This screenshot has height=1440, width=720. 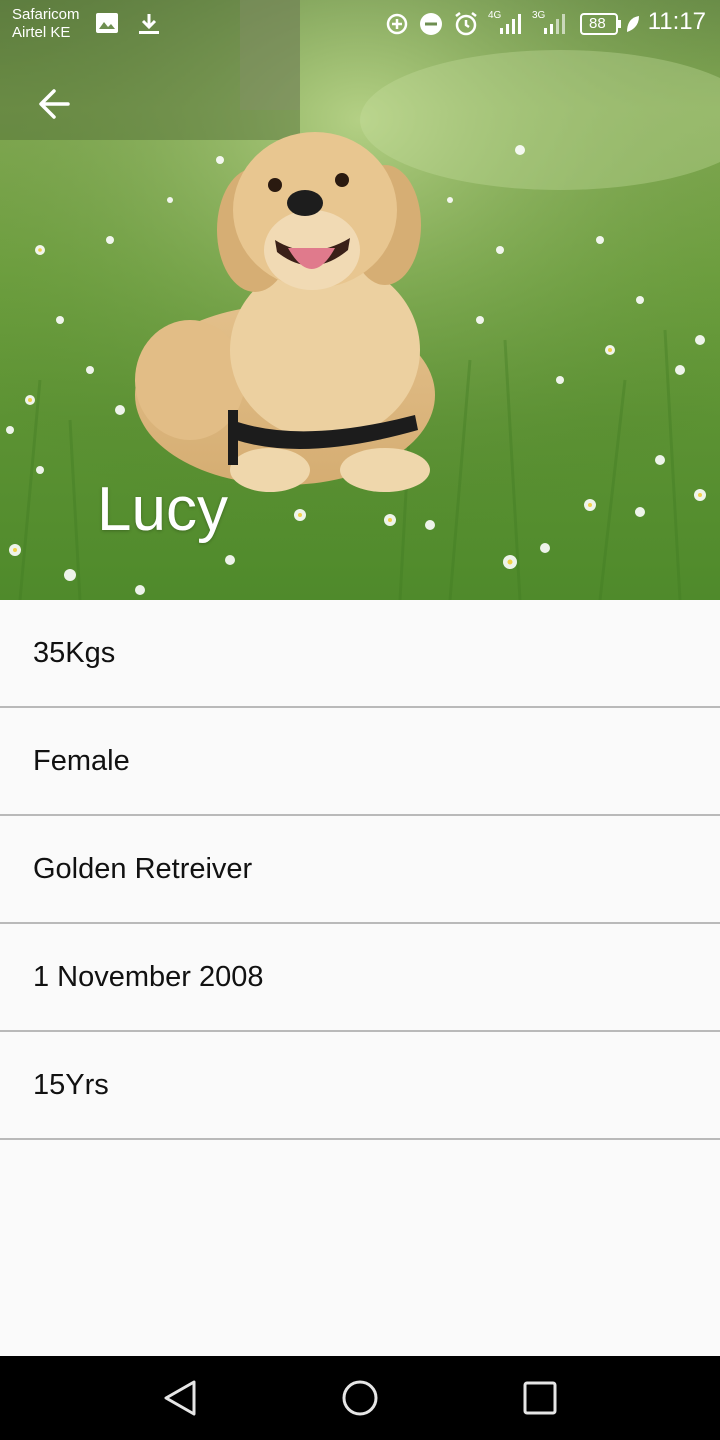 What do you see at coordinates (149, 24) in the screenshot?
I see `download-icon` at bounding box center [149, 24].